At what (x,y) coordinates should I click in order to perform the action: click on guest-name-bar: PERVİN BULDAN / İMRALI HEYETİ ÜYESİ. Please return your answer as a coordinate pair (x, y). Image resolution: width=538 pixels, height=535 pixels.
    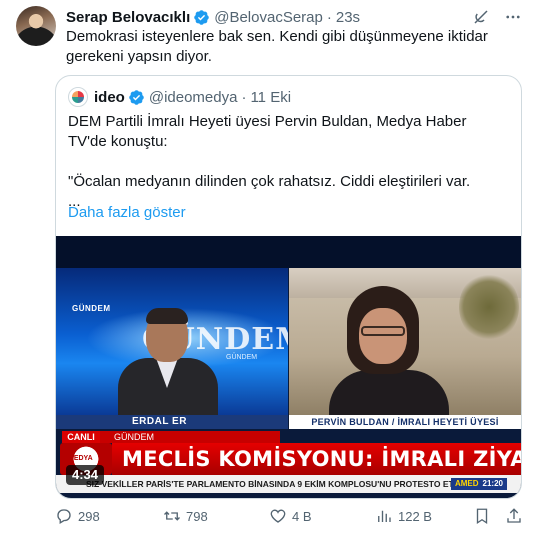
    Looking at the image, I should click on (405, 422).